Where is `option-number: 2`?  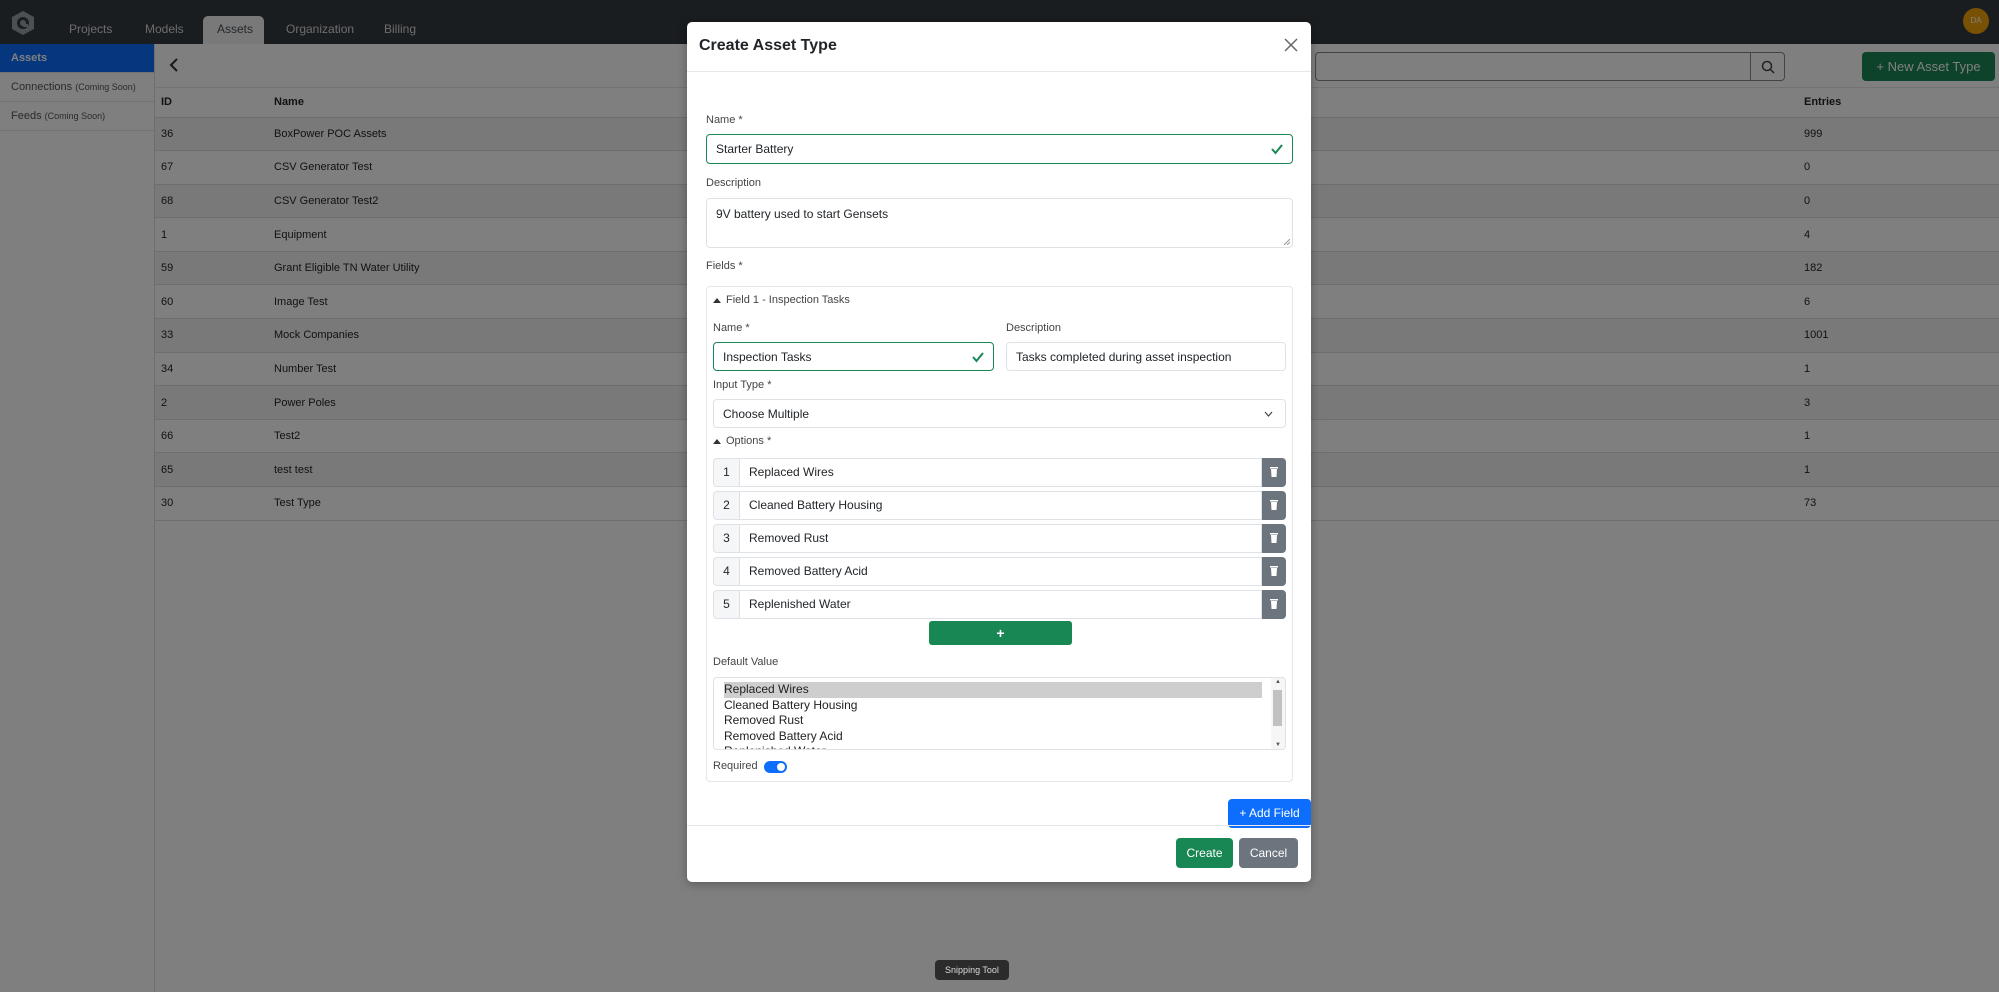
option-number: 2 is located at coordinates (726, 505).